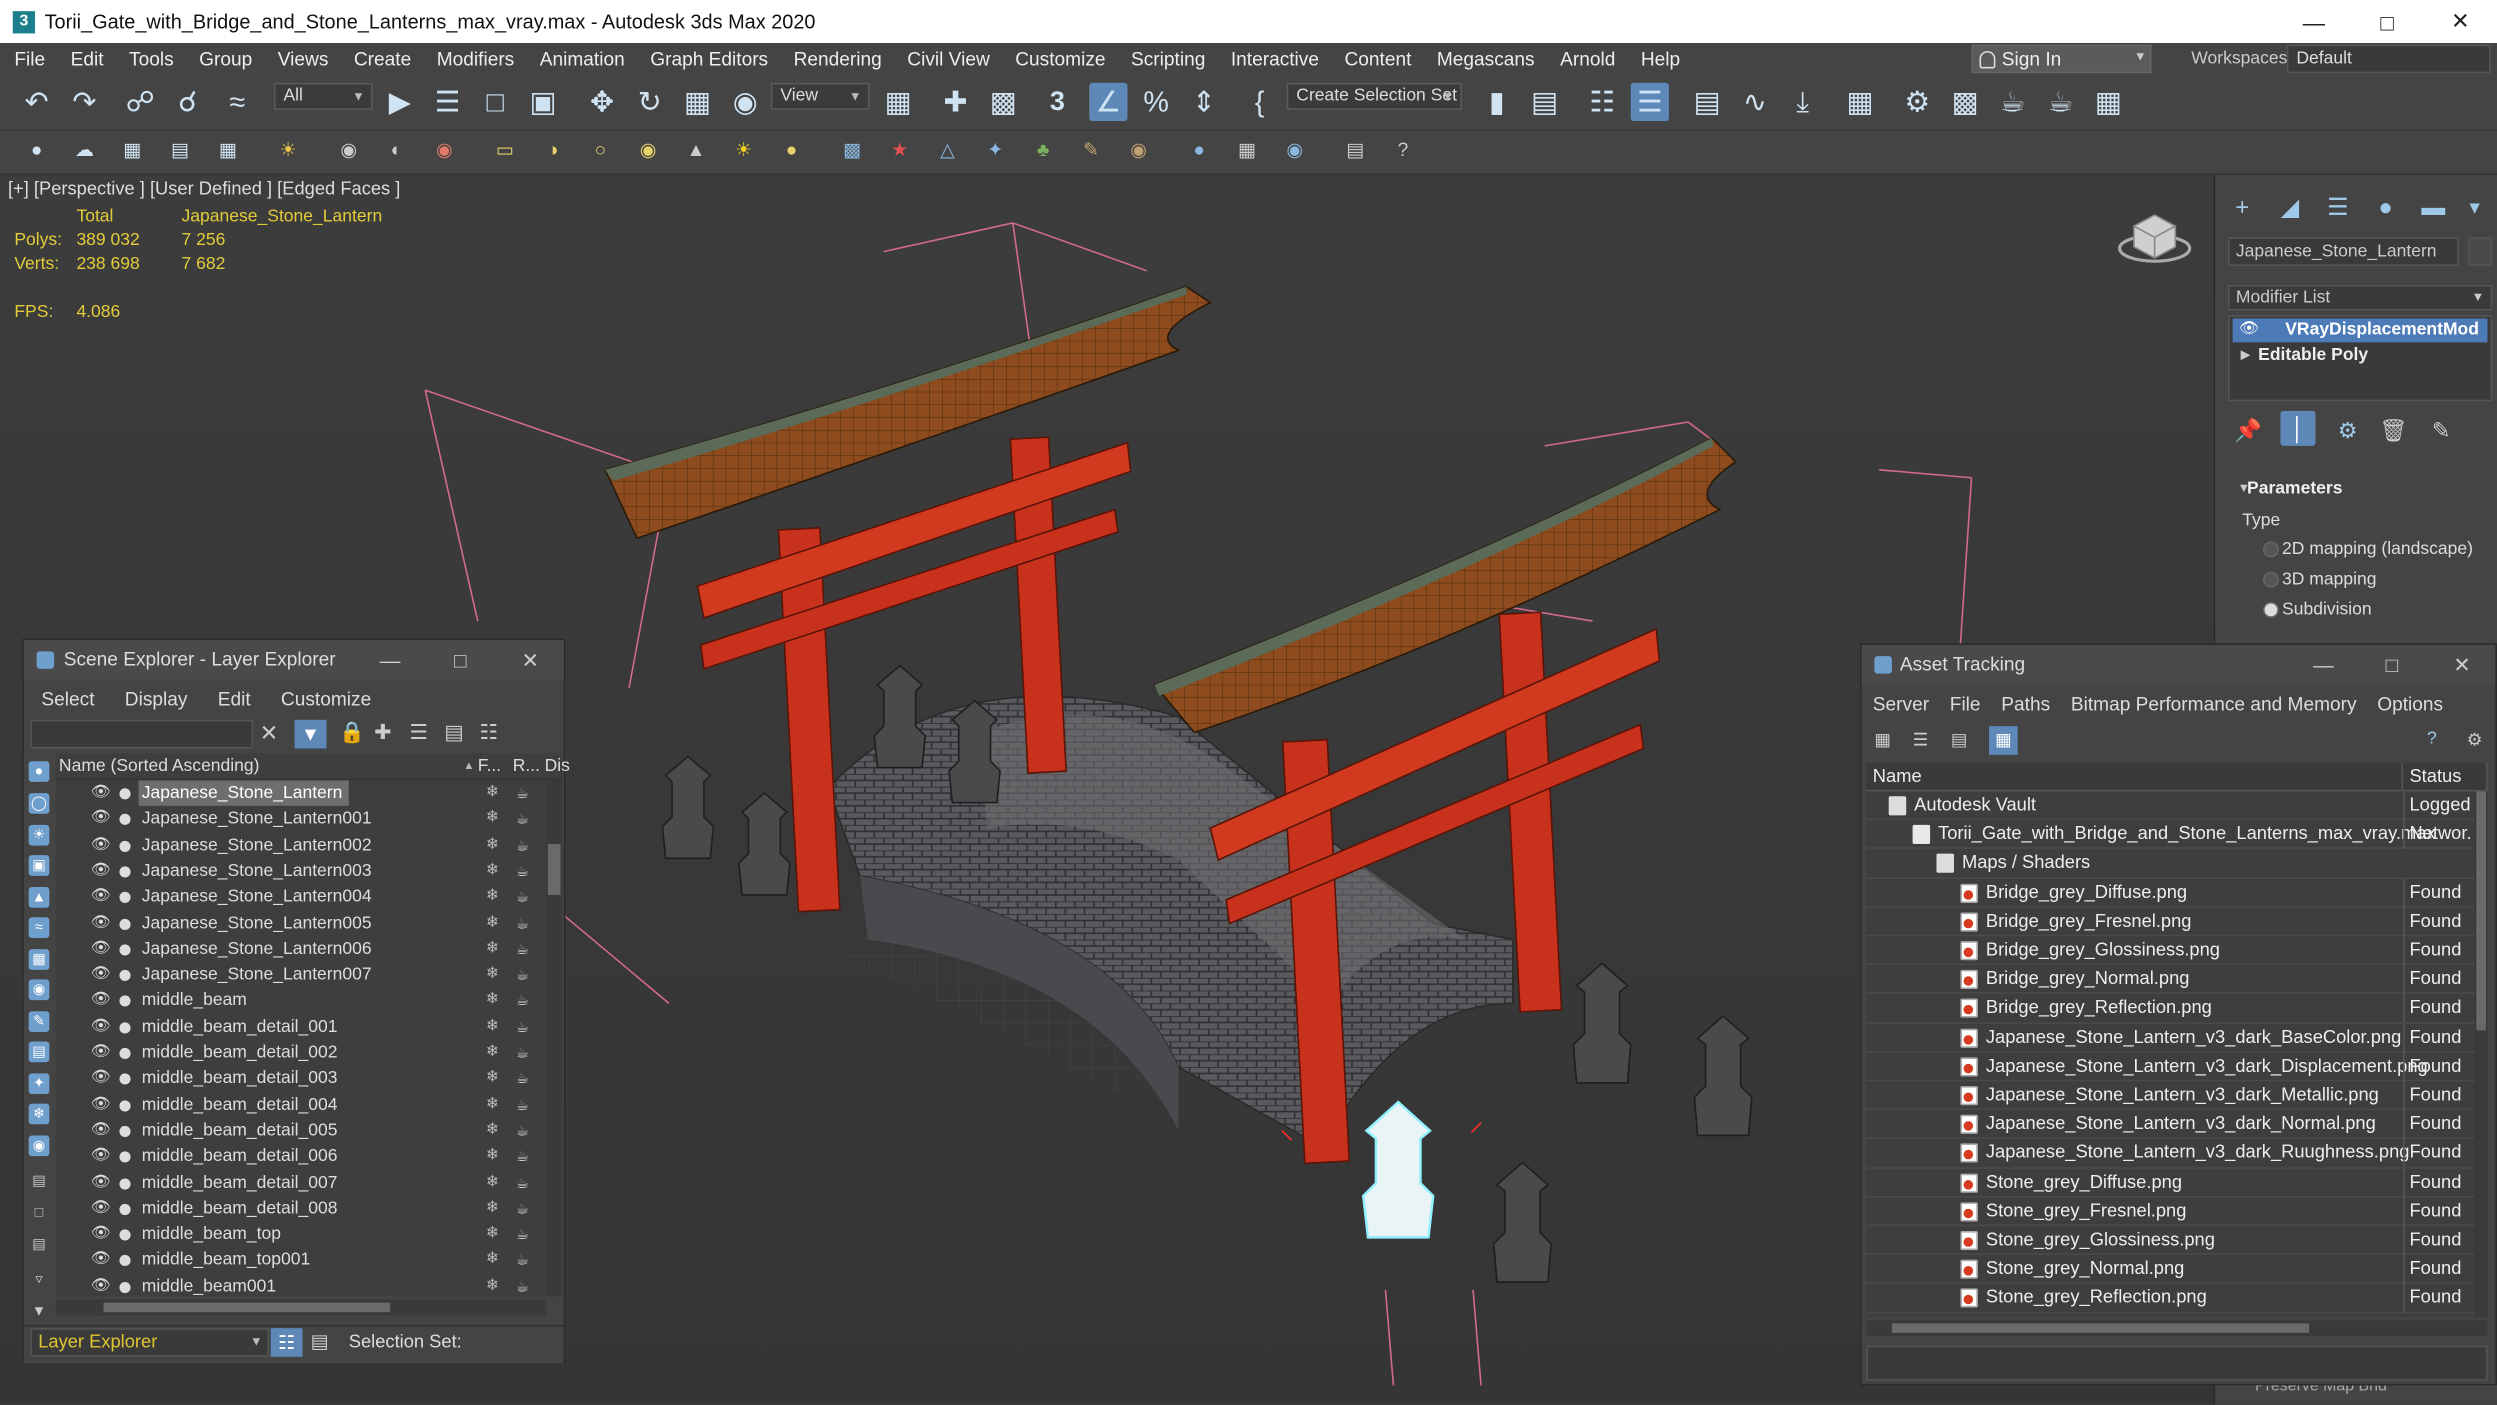 This screenshot has height=1405, width=2497. I want to click on display-hidden-icon: ◉, so click(39, 1146).